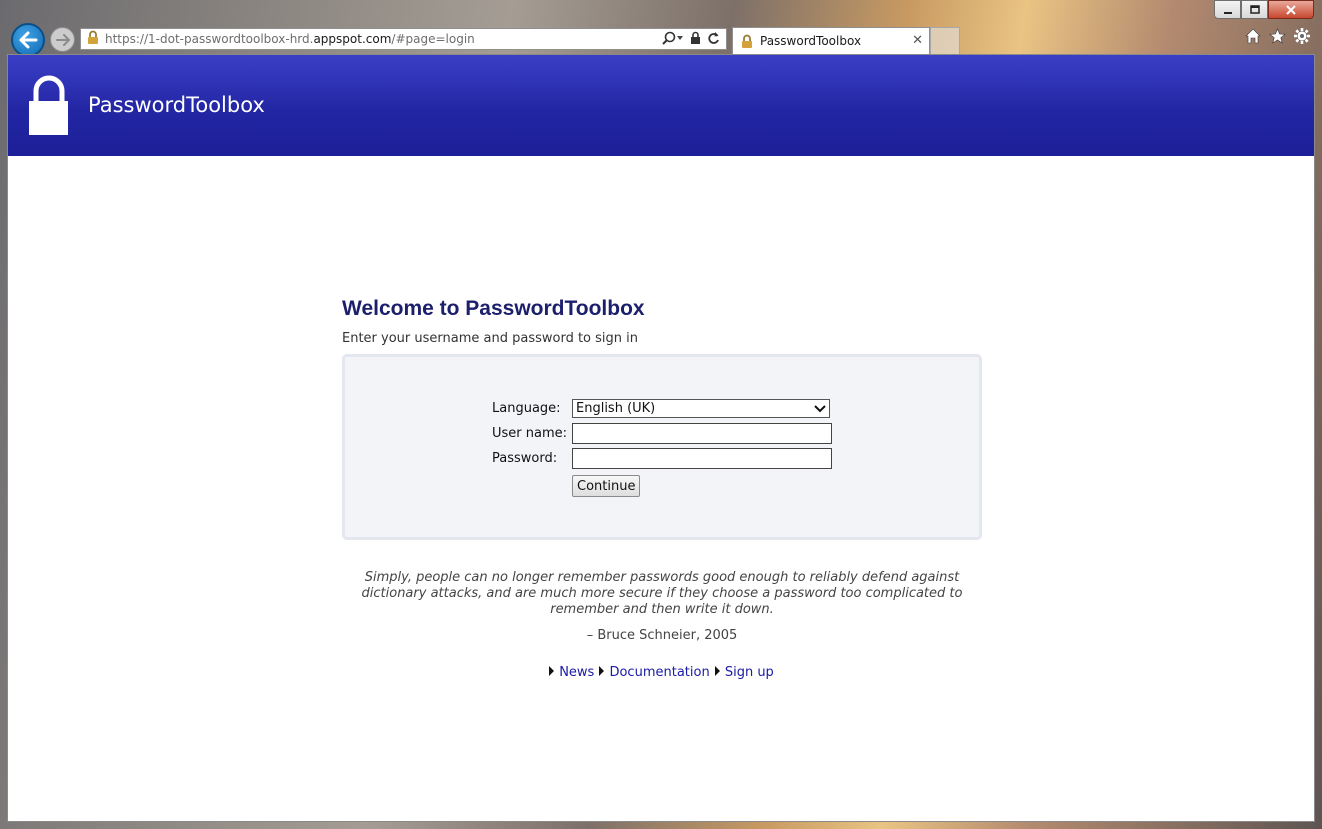  I want to click on tab-passwordtoolbox: PasswordToolbox ✕, so click(831, 40).